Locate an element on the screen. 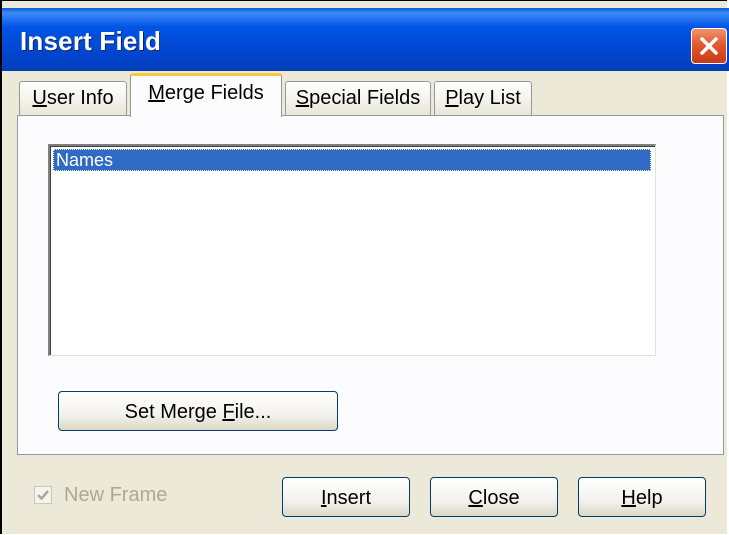  new-frame-checkbox is located at coordinates (43, 495).